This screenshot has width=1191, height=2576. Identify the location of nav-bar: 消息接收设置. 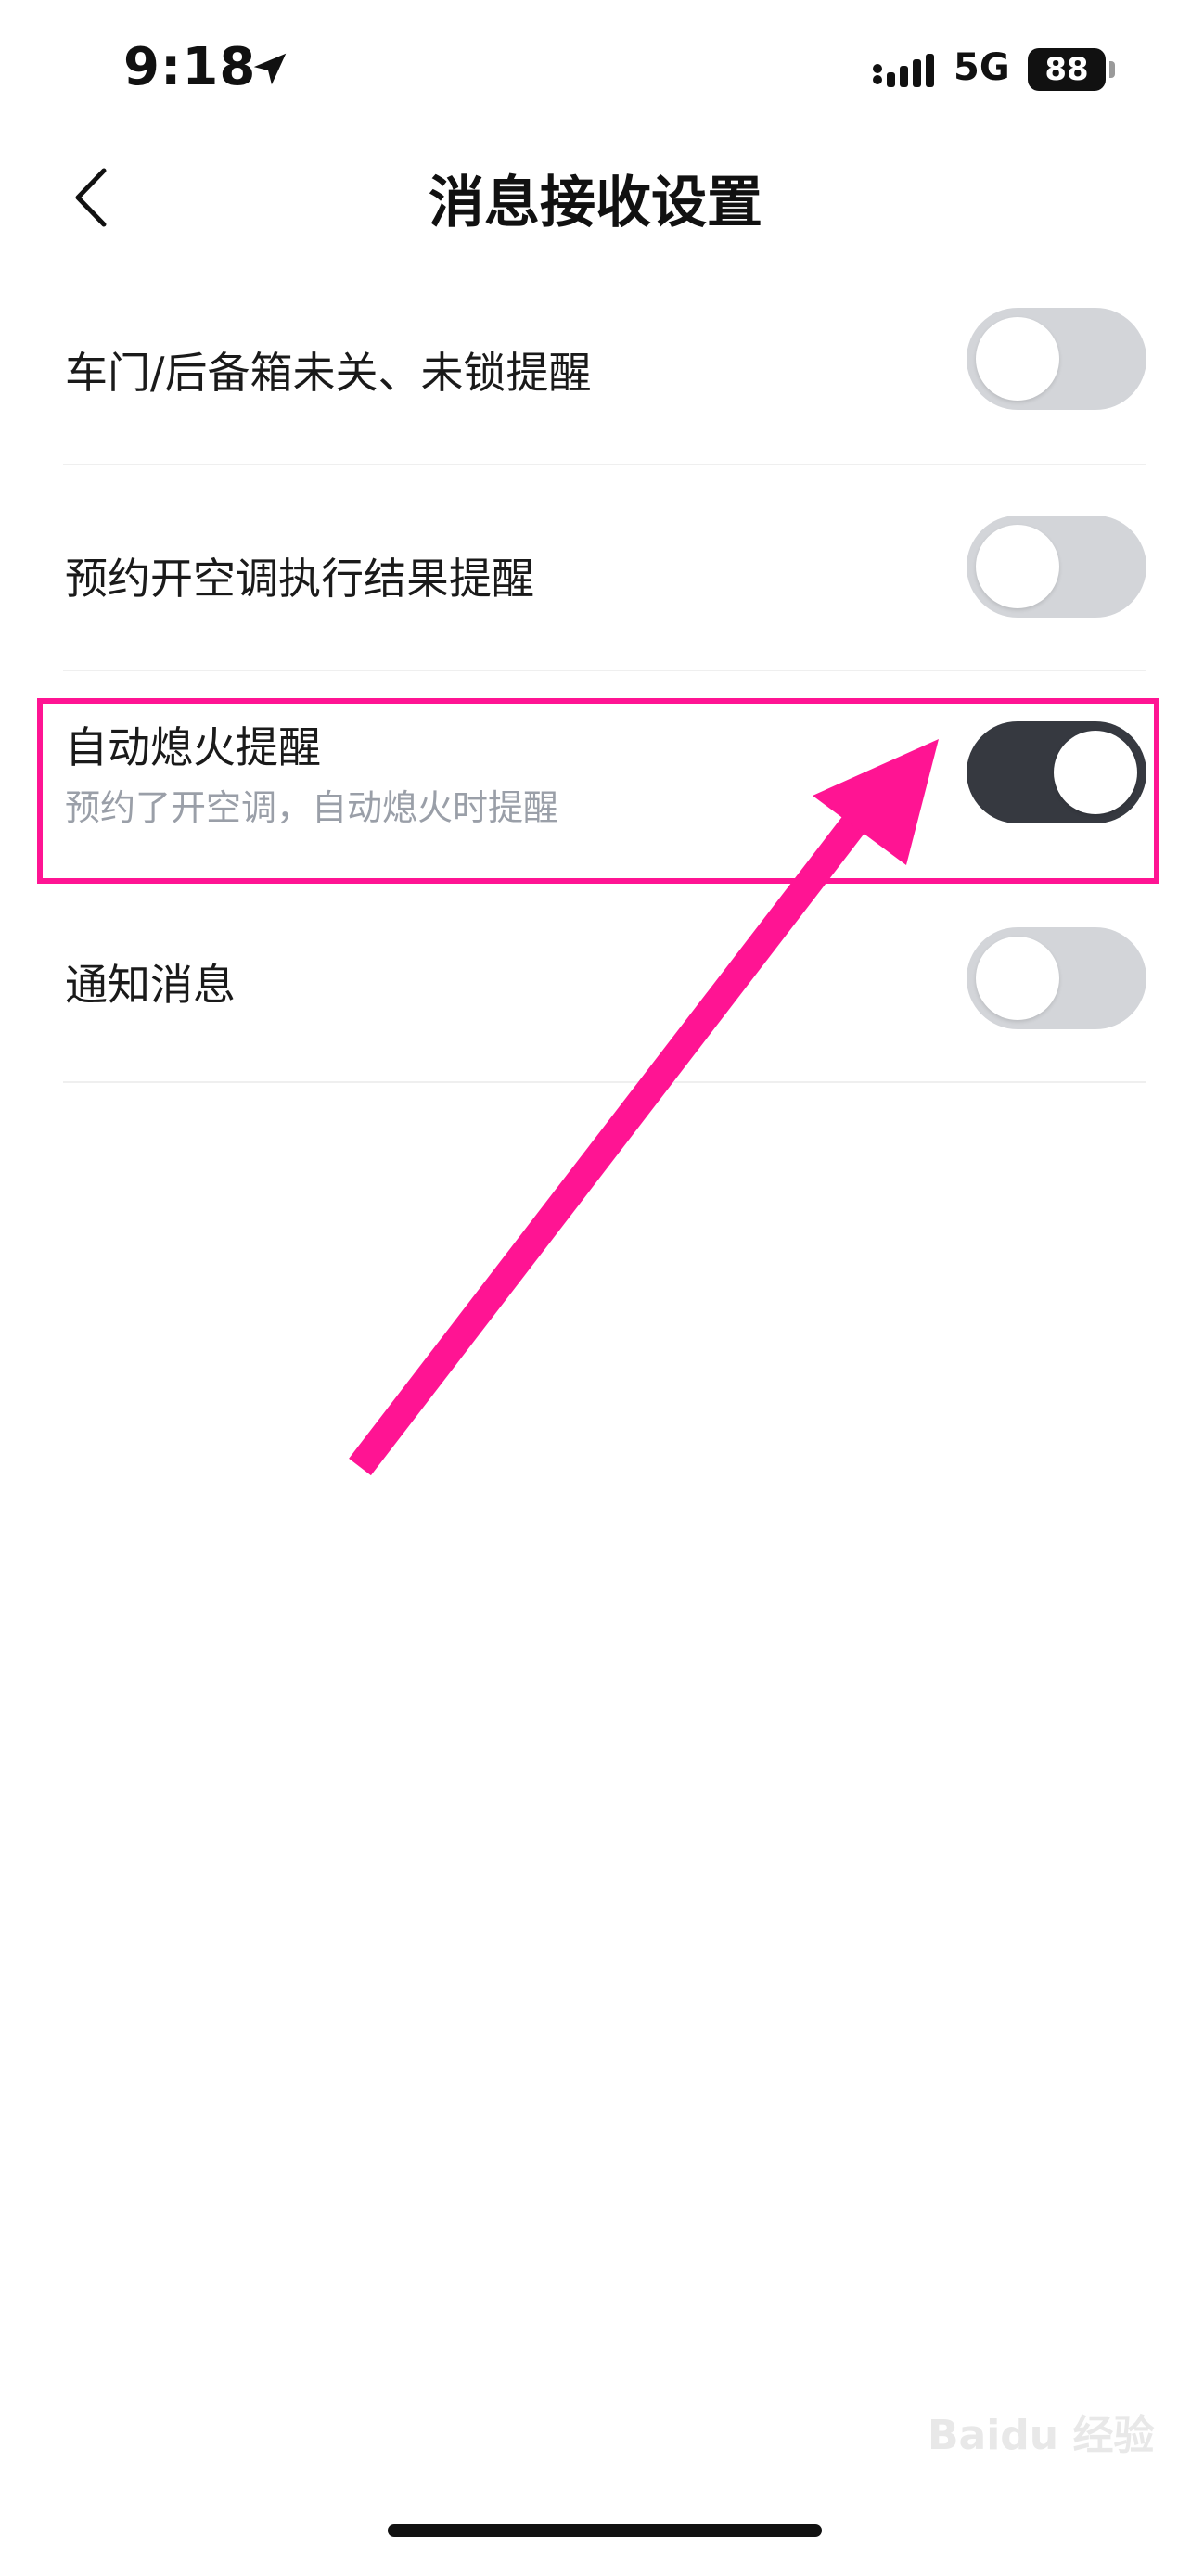
(595, 194).